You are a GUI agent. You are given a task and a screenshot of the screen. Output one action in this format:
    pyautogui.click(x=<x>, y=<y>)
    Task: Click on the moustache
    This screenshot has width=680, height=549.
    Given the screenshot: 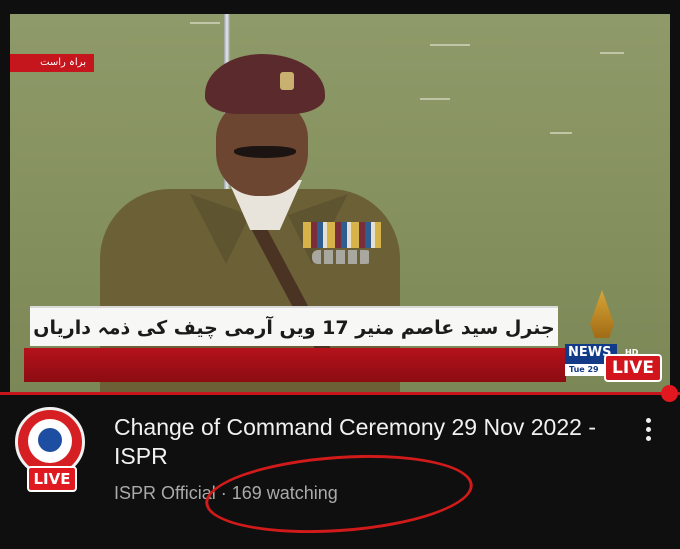 What is the action you would take?
    pyautogui.click(x=265, y=152)
    